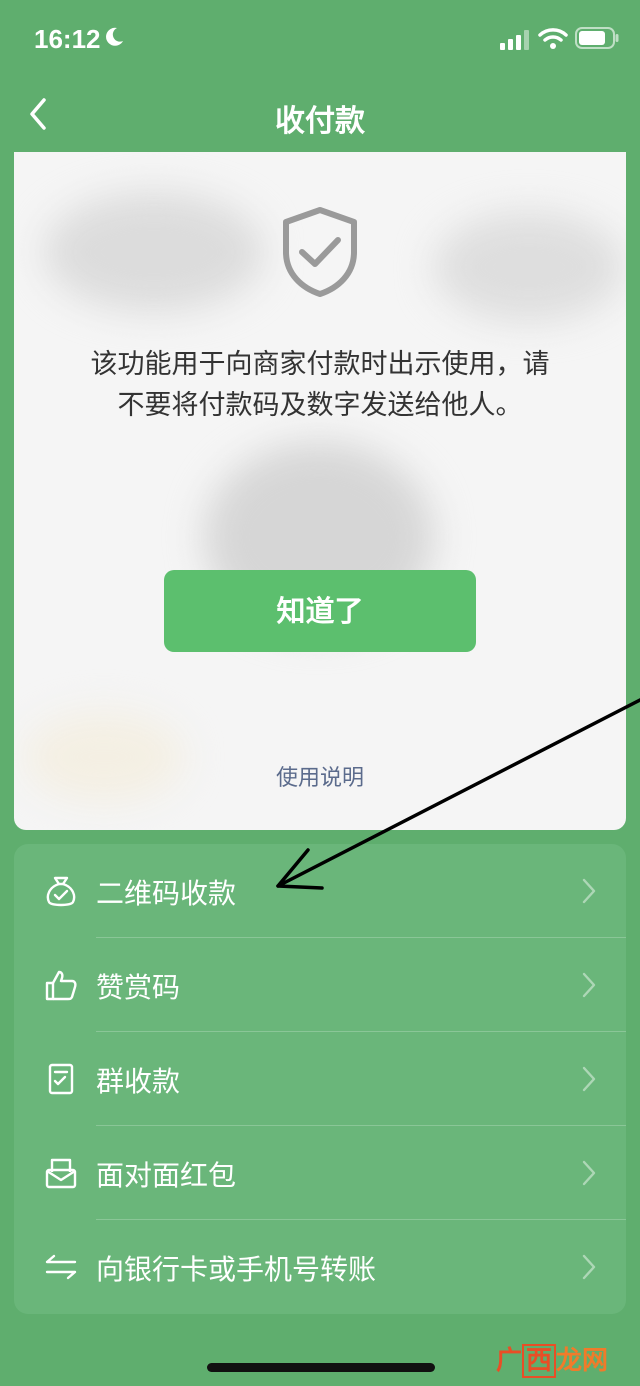 Image resolution: width=640 pixels, height=1386 pixels. What do you see at coordinates (320, 1173) in the screenshot?
I see `menu-item-face-to-face-red-packet: 面对面红包` at bounding box center [320, 1173].